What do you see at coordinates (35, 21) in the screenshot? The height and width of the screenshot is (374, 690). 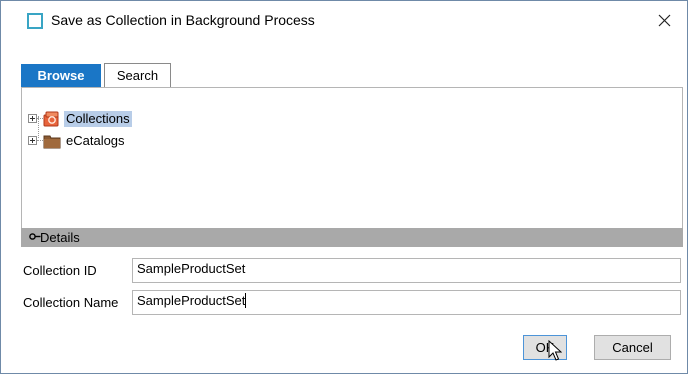 I see `window-icon` at bounding box center [35, 21].